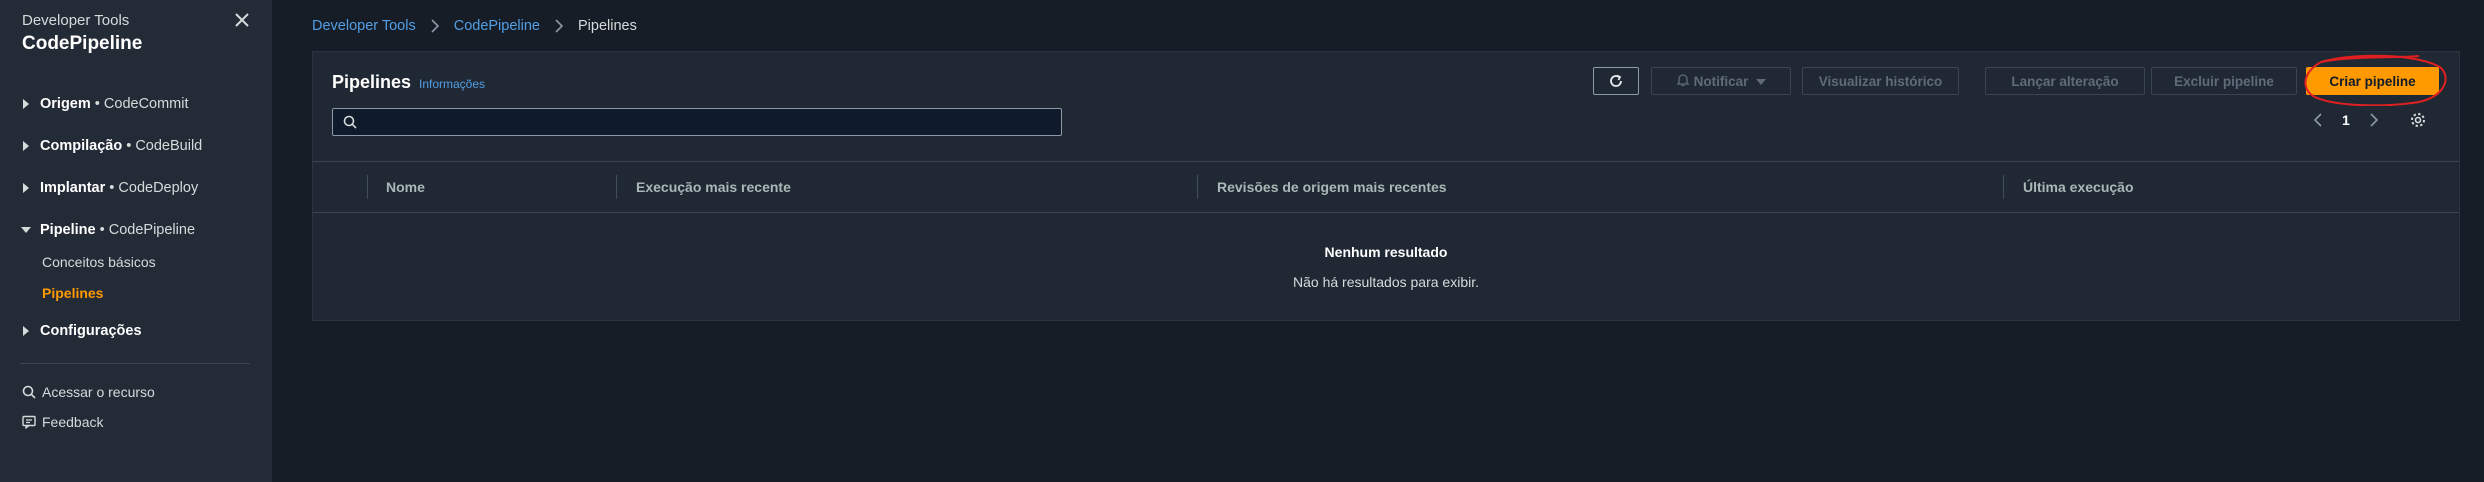 The width and height of the screenshot is (2484, 482). I want to click on search-input, so click(709, 122).